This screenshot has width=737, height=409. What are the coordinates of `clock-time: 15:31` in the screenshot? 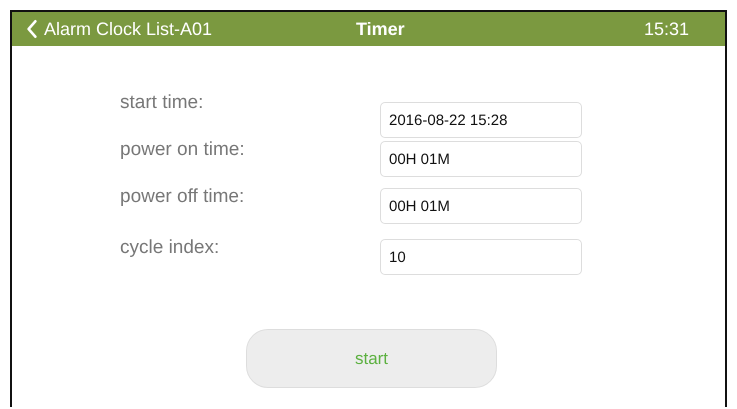 It's located at (666, 29).